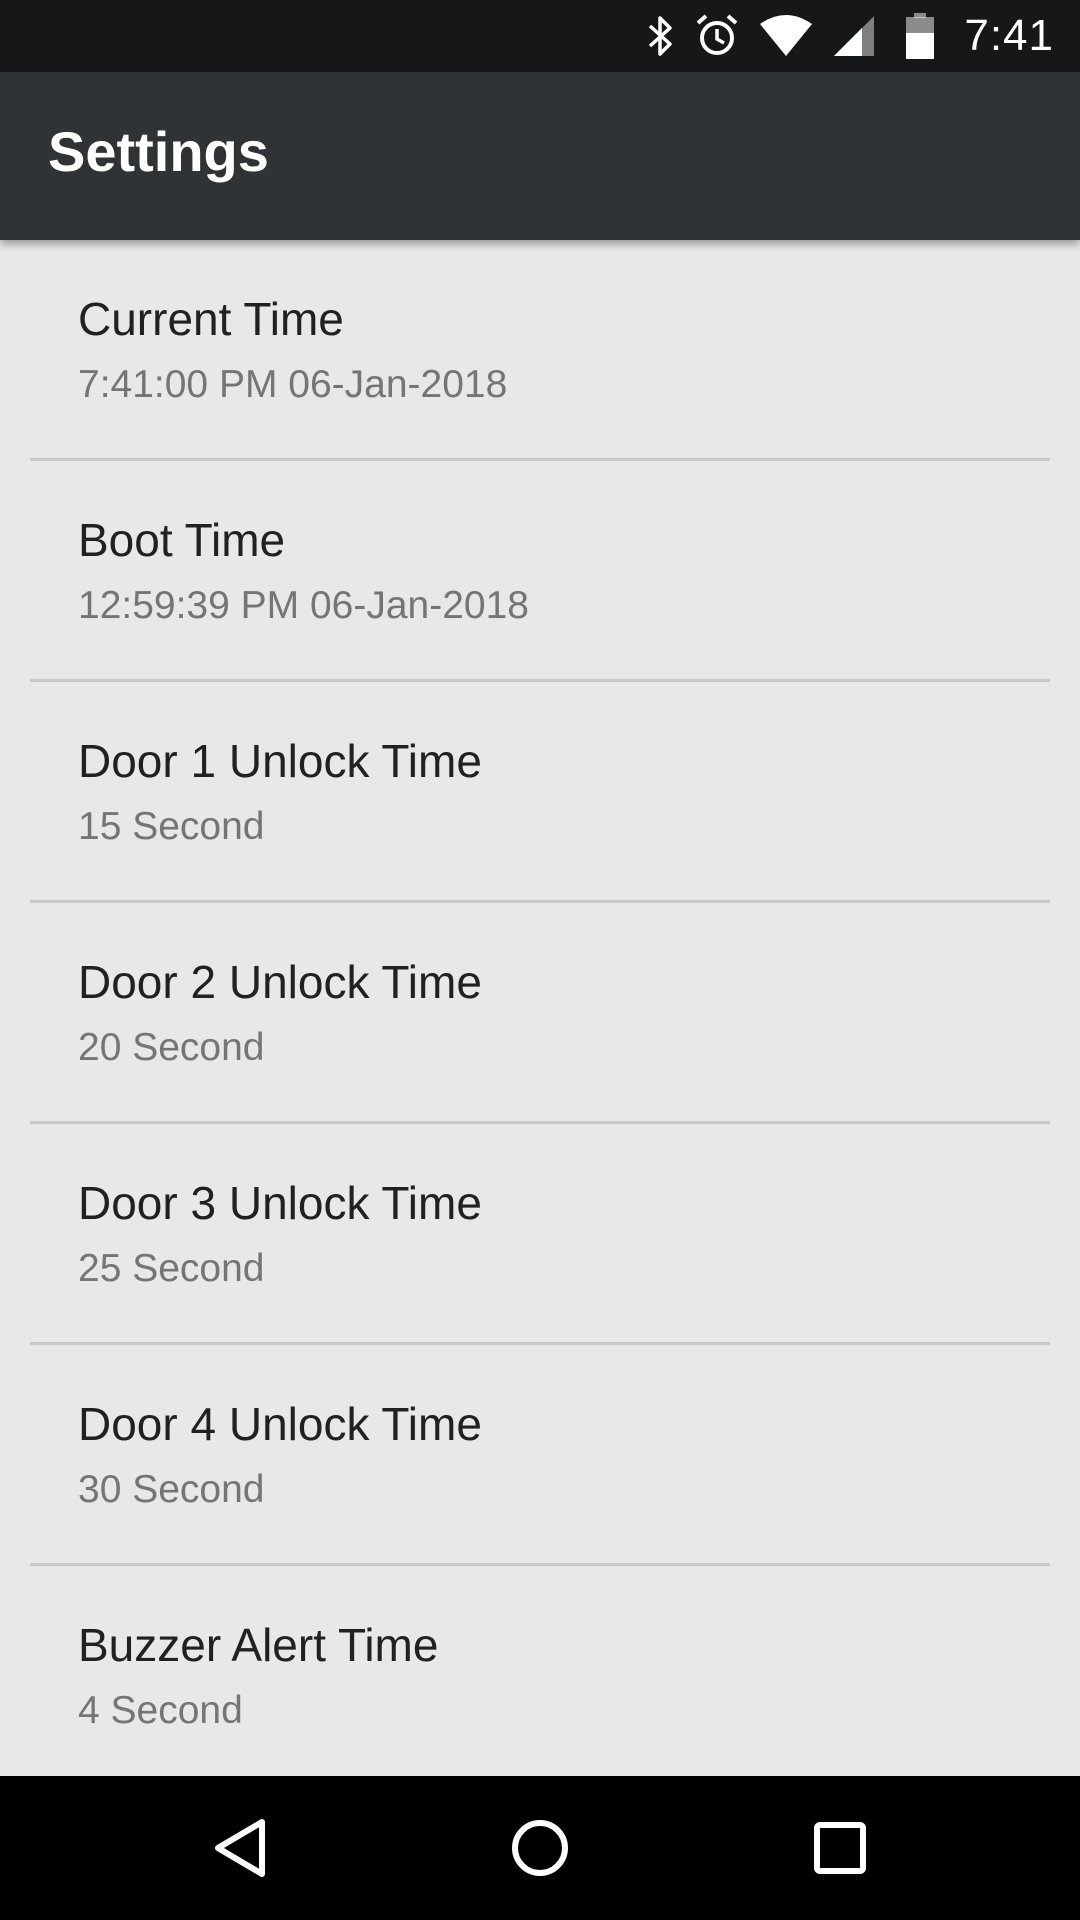 This screenshot has width=1080, height=1920. What do you see at coordinates (293, 384) in the screenshot?
I see `pref-summary: 7:41:00 PM 06-Jan-2018` at bounding box center [293, 384].